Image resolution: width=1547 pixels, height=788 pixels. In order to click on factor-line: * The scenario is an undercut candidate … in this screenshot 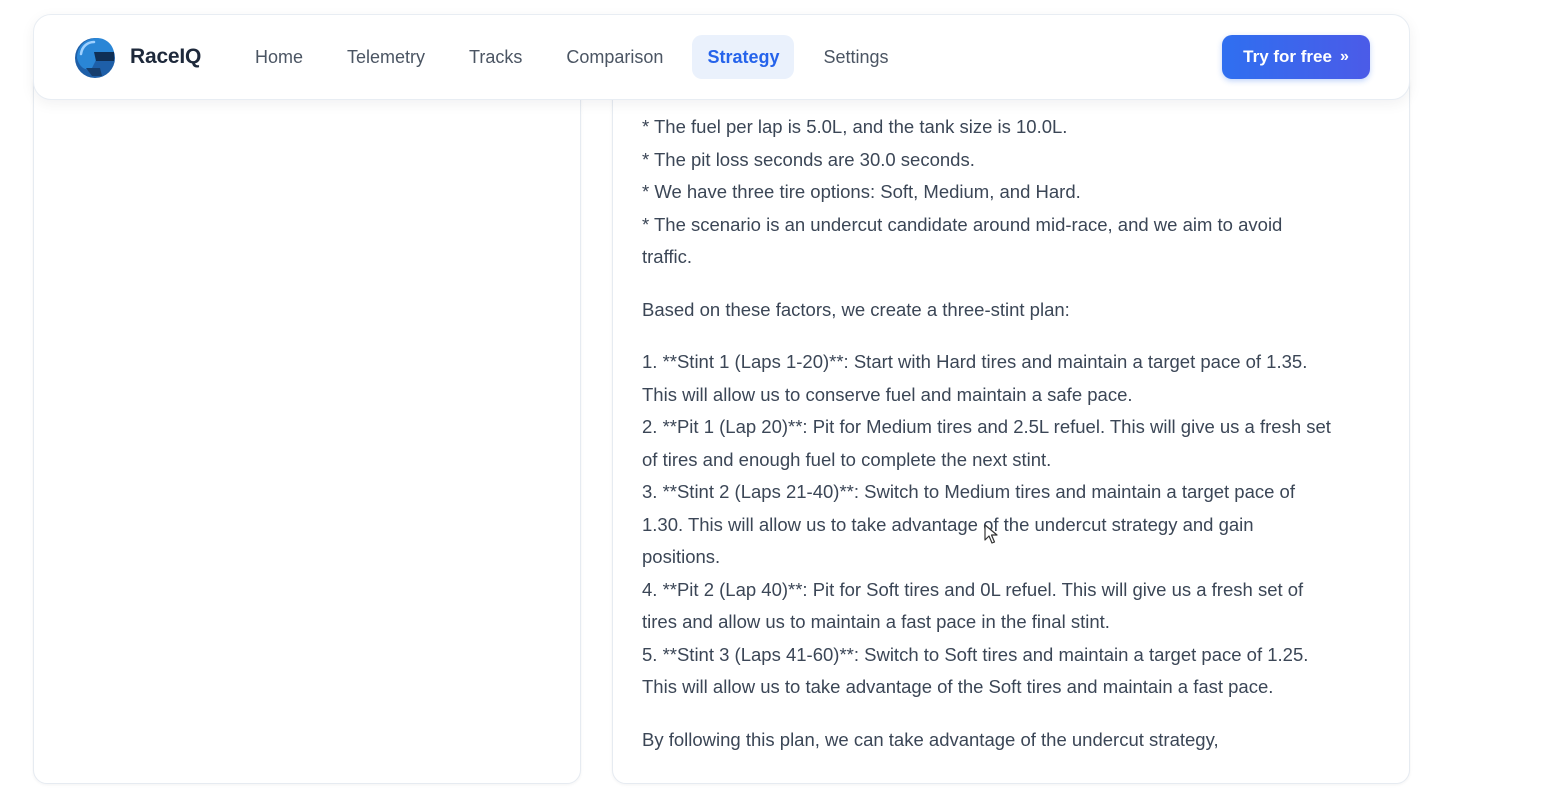, I will do `click(962, 224)`.